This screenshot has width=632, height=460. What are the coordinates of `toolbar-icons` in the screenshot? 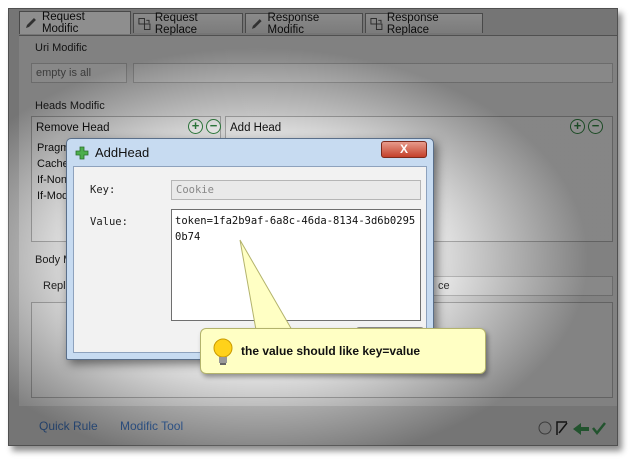 It's located at (572, 428).